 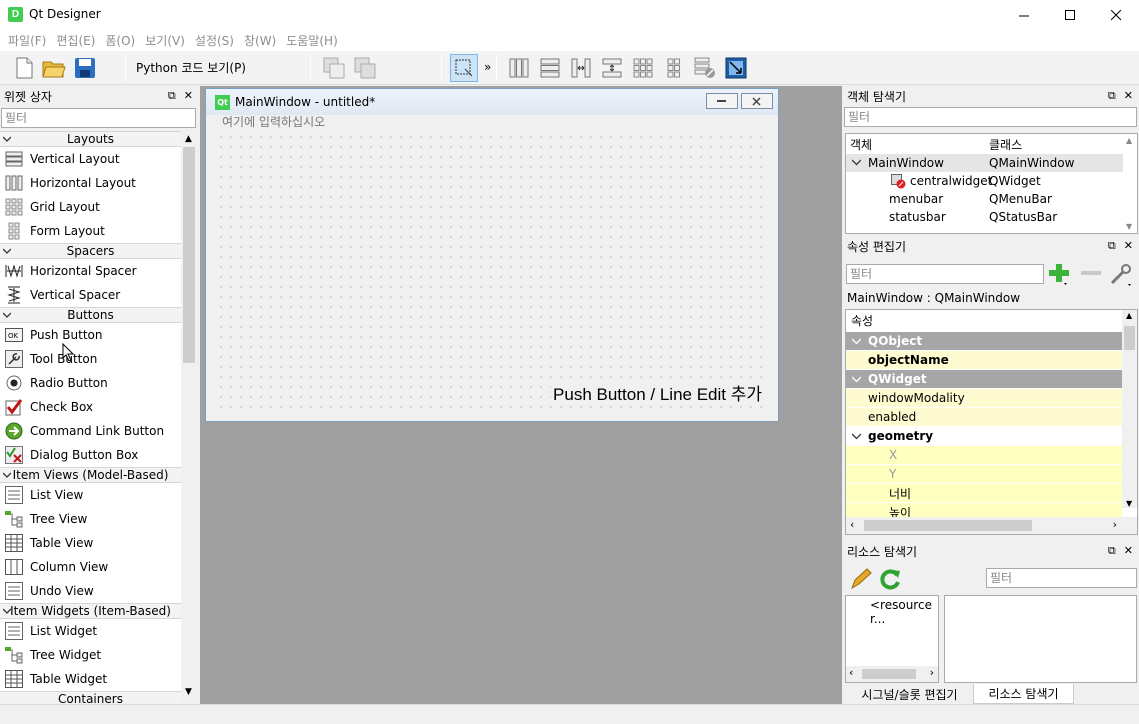 I want to click on layout-form-icon, so click(x=674, y=68).